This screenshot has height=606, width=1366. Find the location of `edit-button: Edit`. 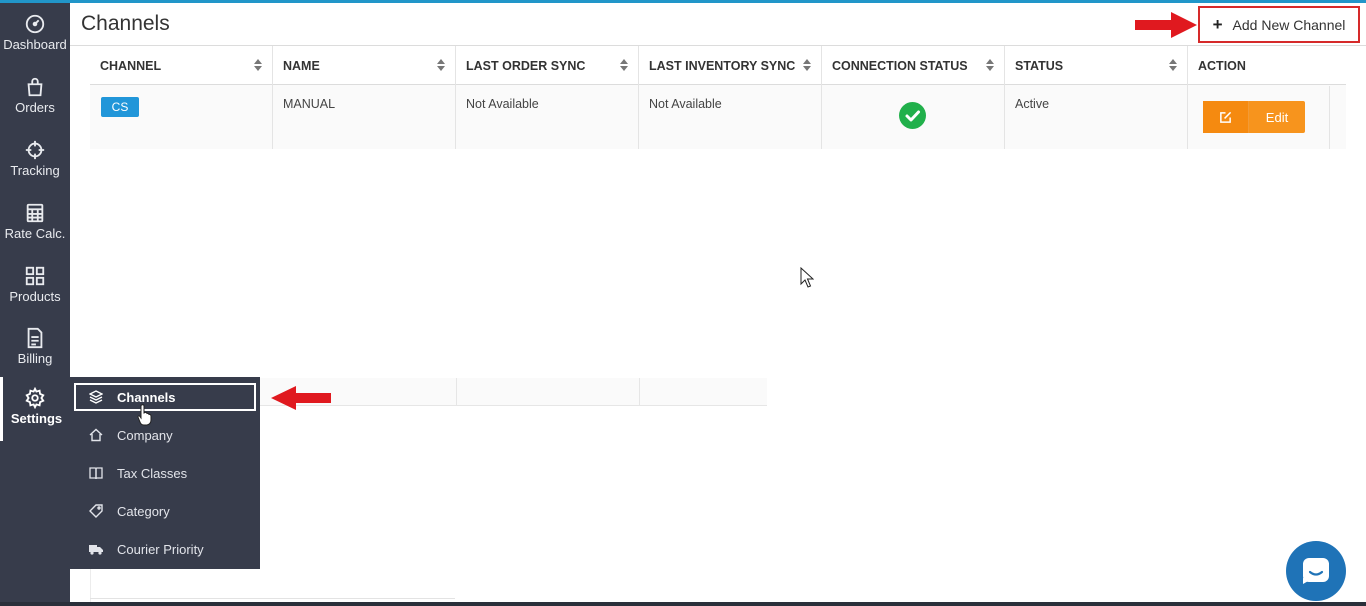

edit-button: Edit is located at coordinates (1254, 117).